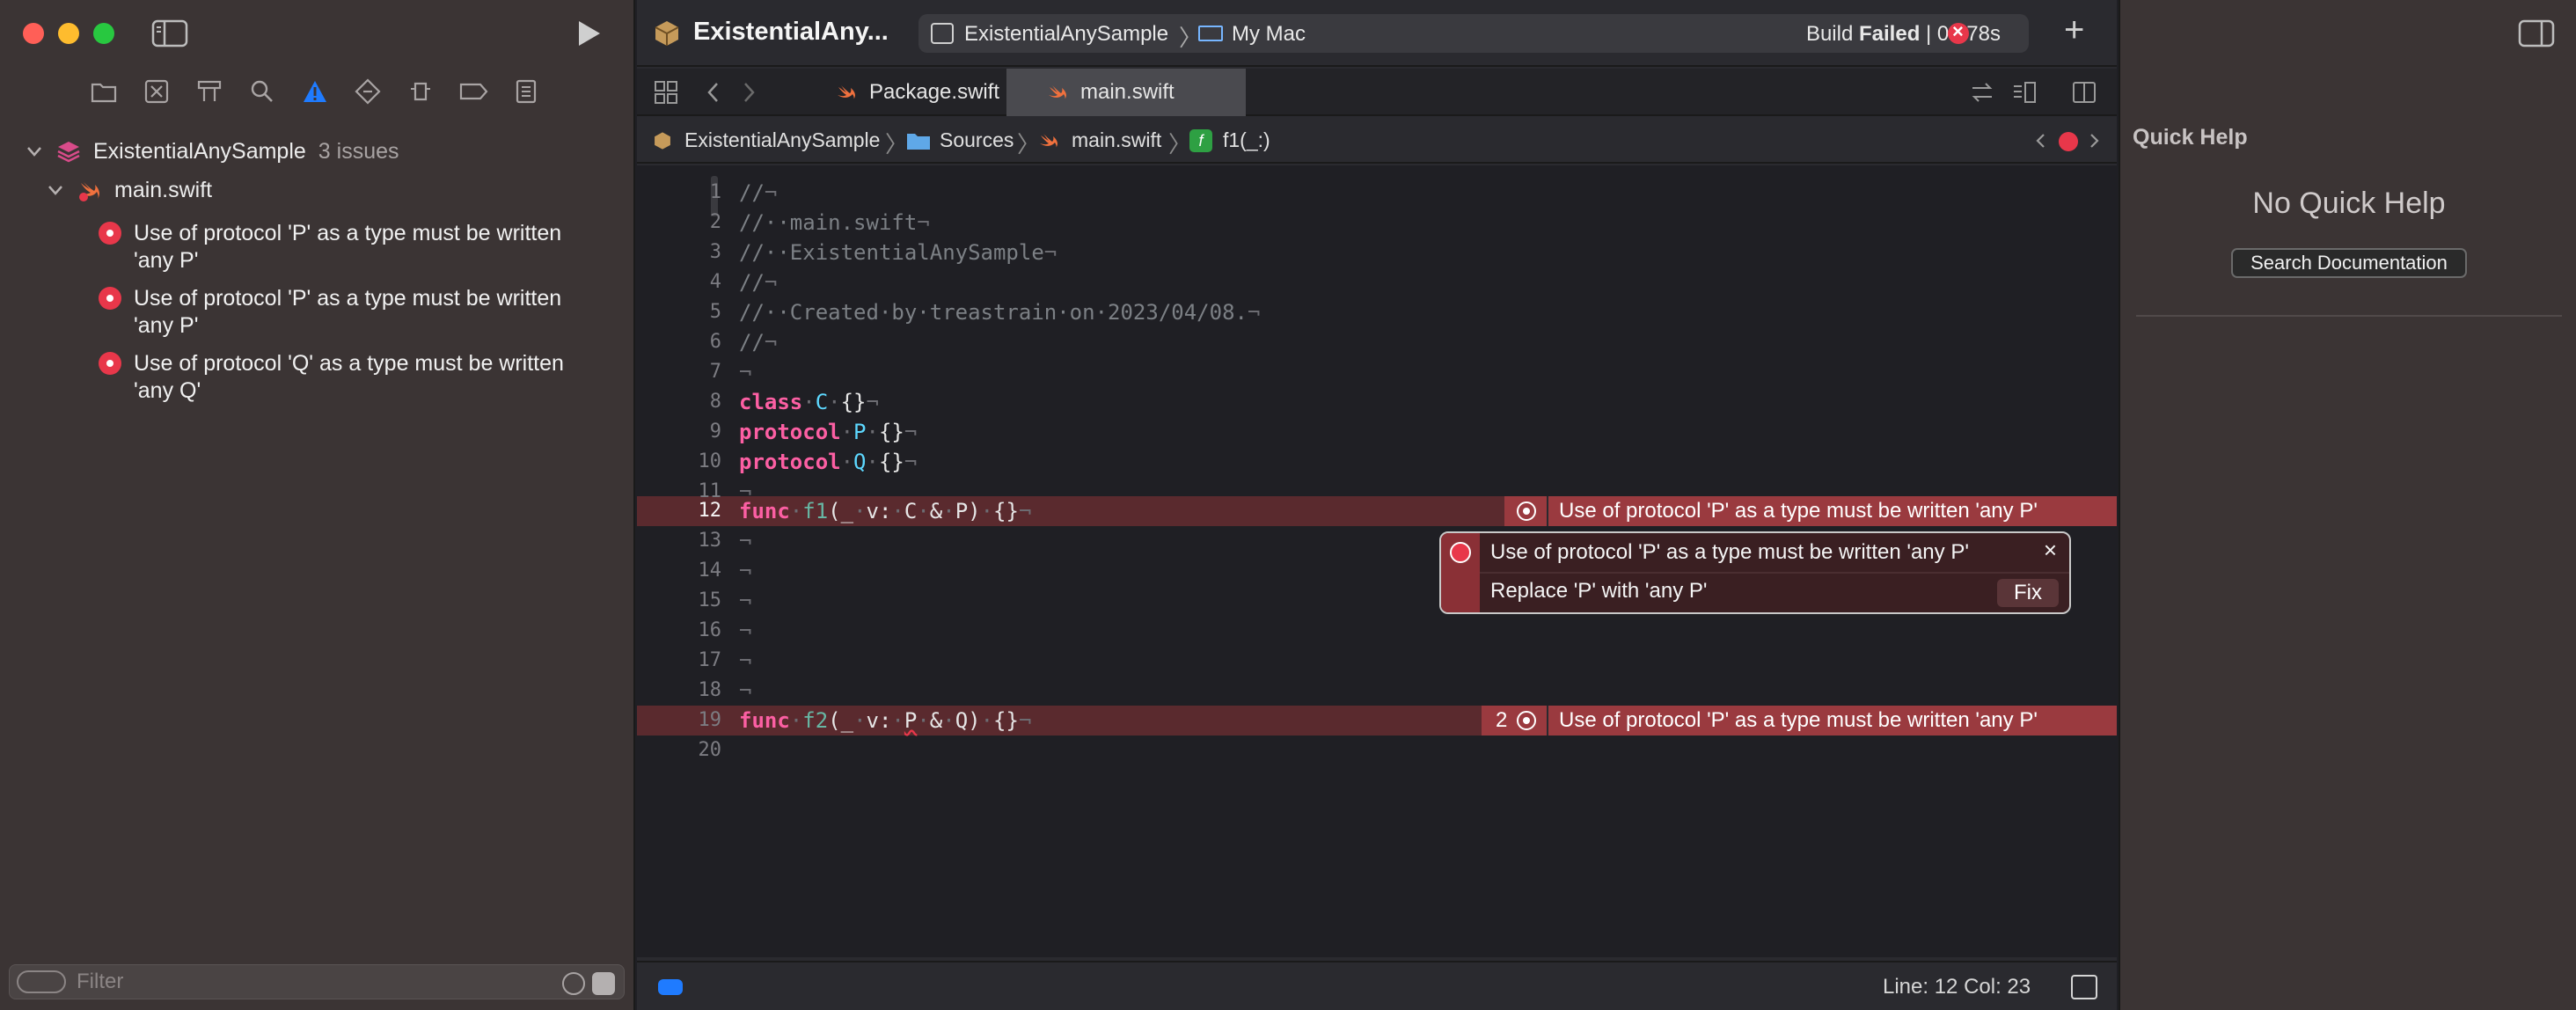 The width and height of the screenshot is (2576, 1010). Describe the element at coordinates (1229, 140) in the screenshot. I see `jump-symbol: f f1(_:)` at that location.